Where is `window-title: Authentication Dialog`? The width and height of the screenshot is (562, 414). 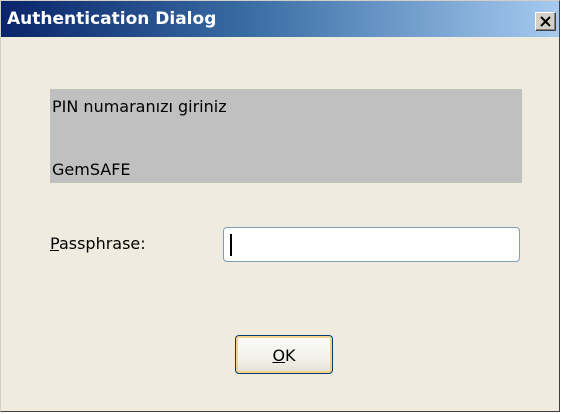
window-title: Authentication Dialog is located at coordinates (112, 19).